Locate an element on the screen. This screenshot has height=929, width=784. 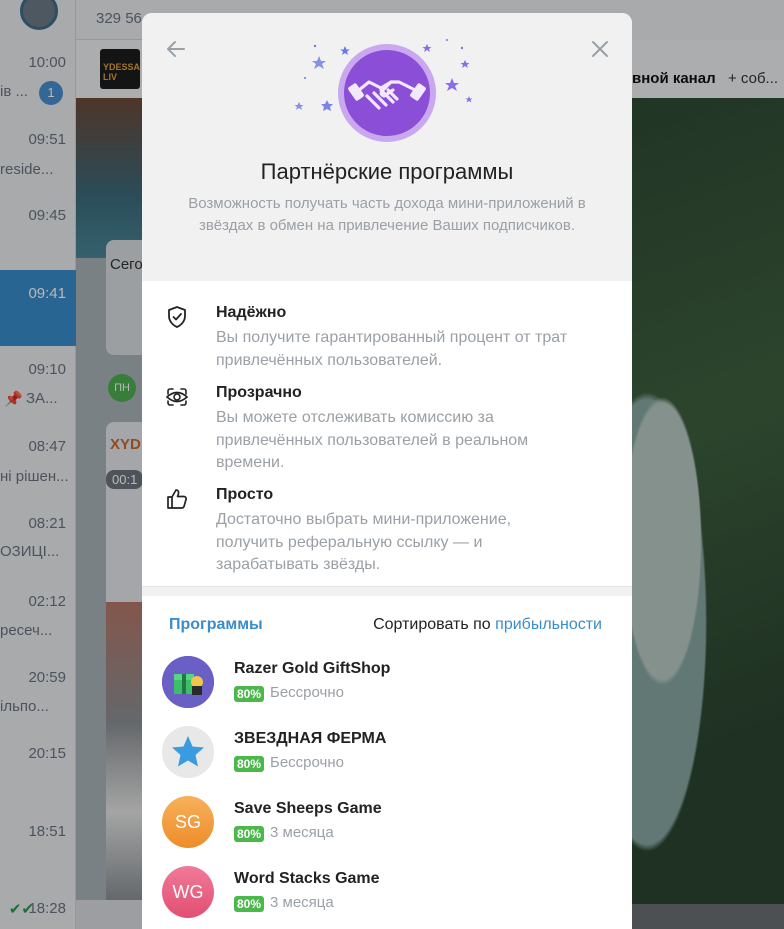
gift-box-icon is located at coordinates (188, 682).